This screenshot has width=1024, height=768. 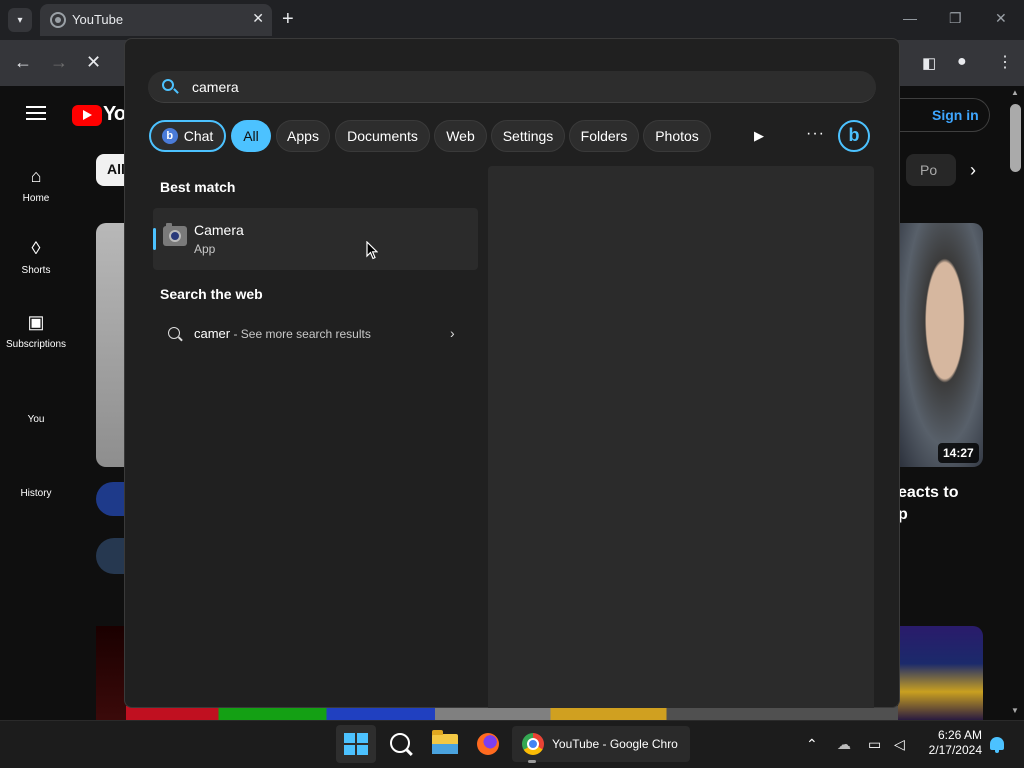 I want to click on see-more-results-text: - See more search results, so click(x=300, y=334).